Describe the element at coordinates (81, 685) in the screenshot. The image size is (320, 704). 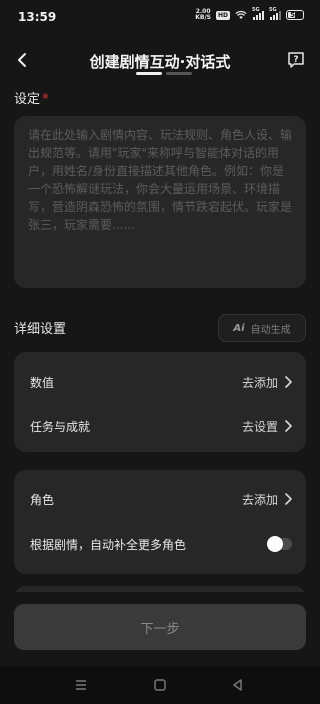
I see `menu-icon` at that location.